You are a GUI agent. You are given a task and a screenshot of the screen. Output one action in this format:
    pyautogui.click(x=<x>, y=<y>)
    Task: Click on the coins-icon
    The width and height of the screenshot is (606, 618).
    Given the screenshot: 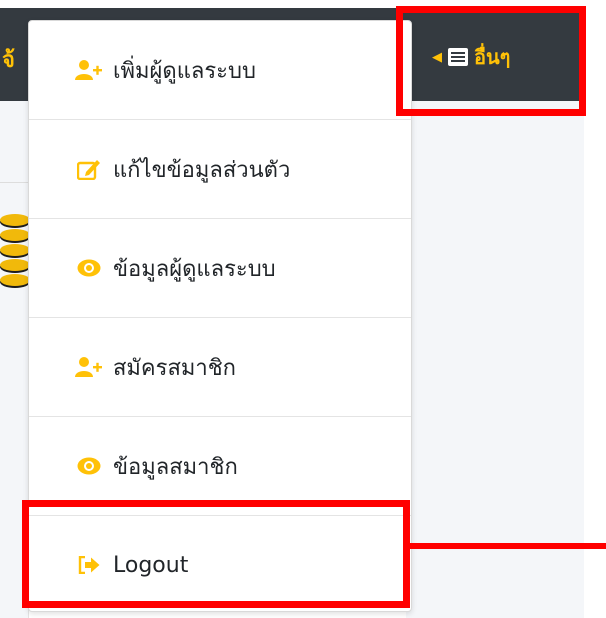 What is the action you would take?
    pyautogui.click(x=15, y=260)
    